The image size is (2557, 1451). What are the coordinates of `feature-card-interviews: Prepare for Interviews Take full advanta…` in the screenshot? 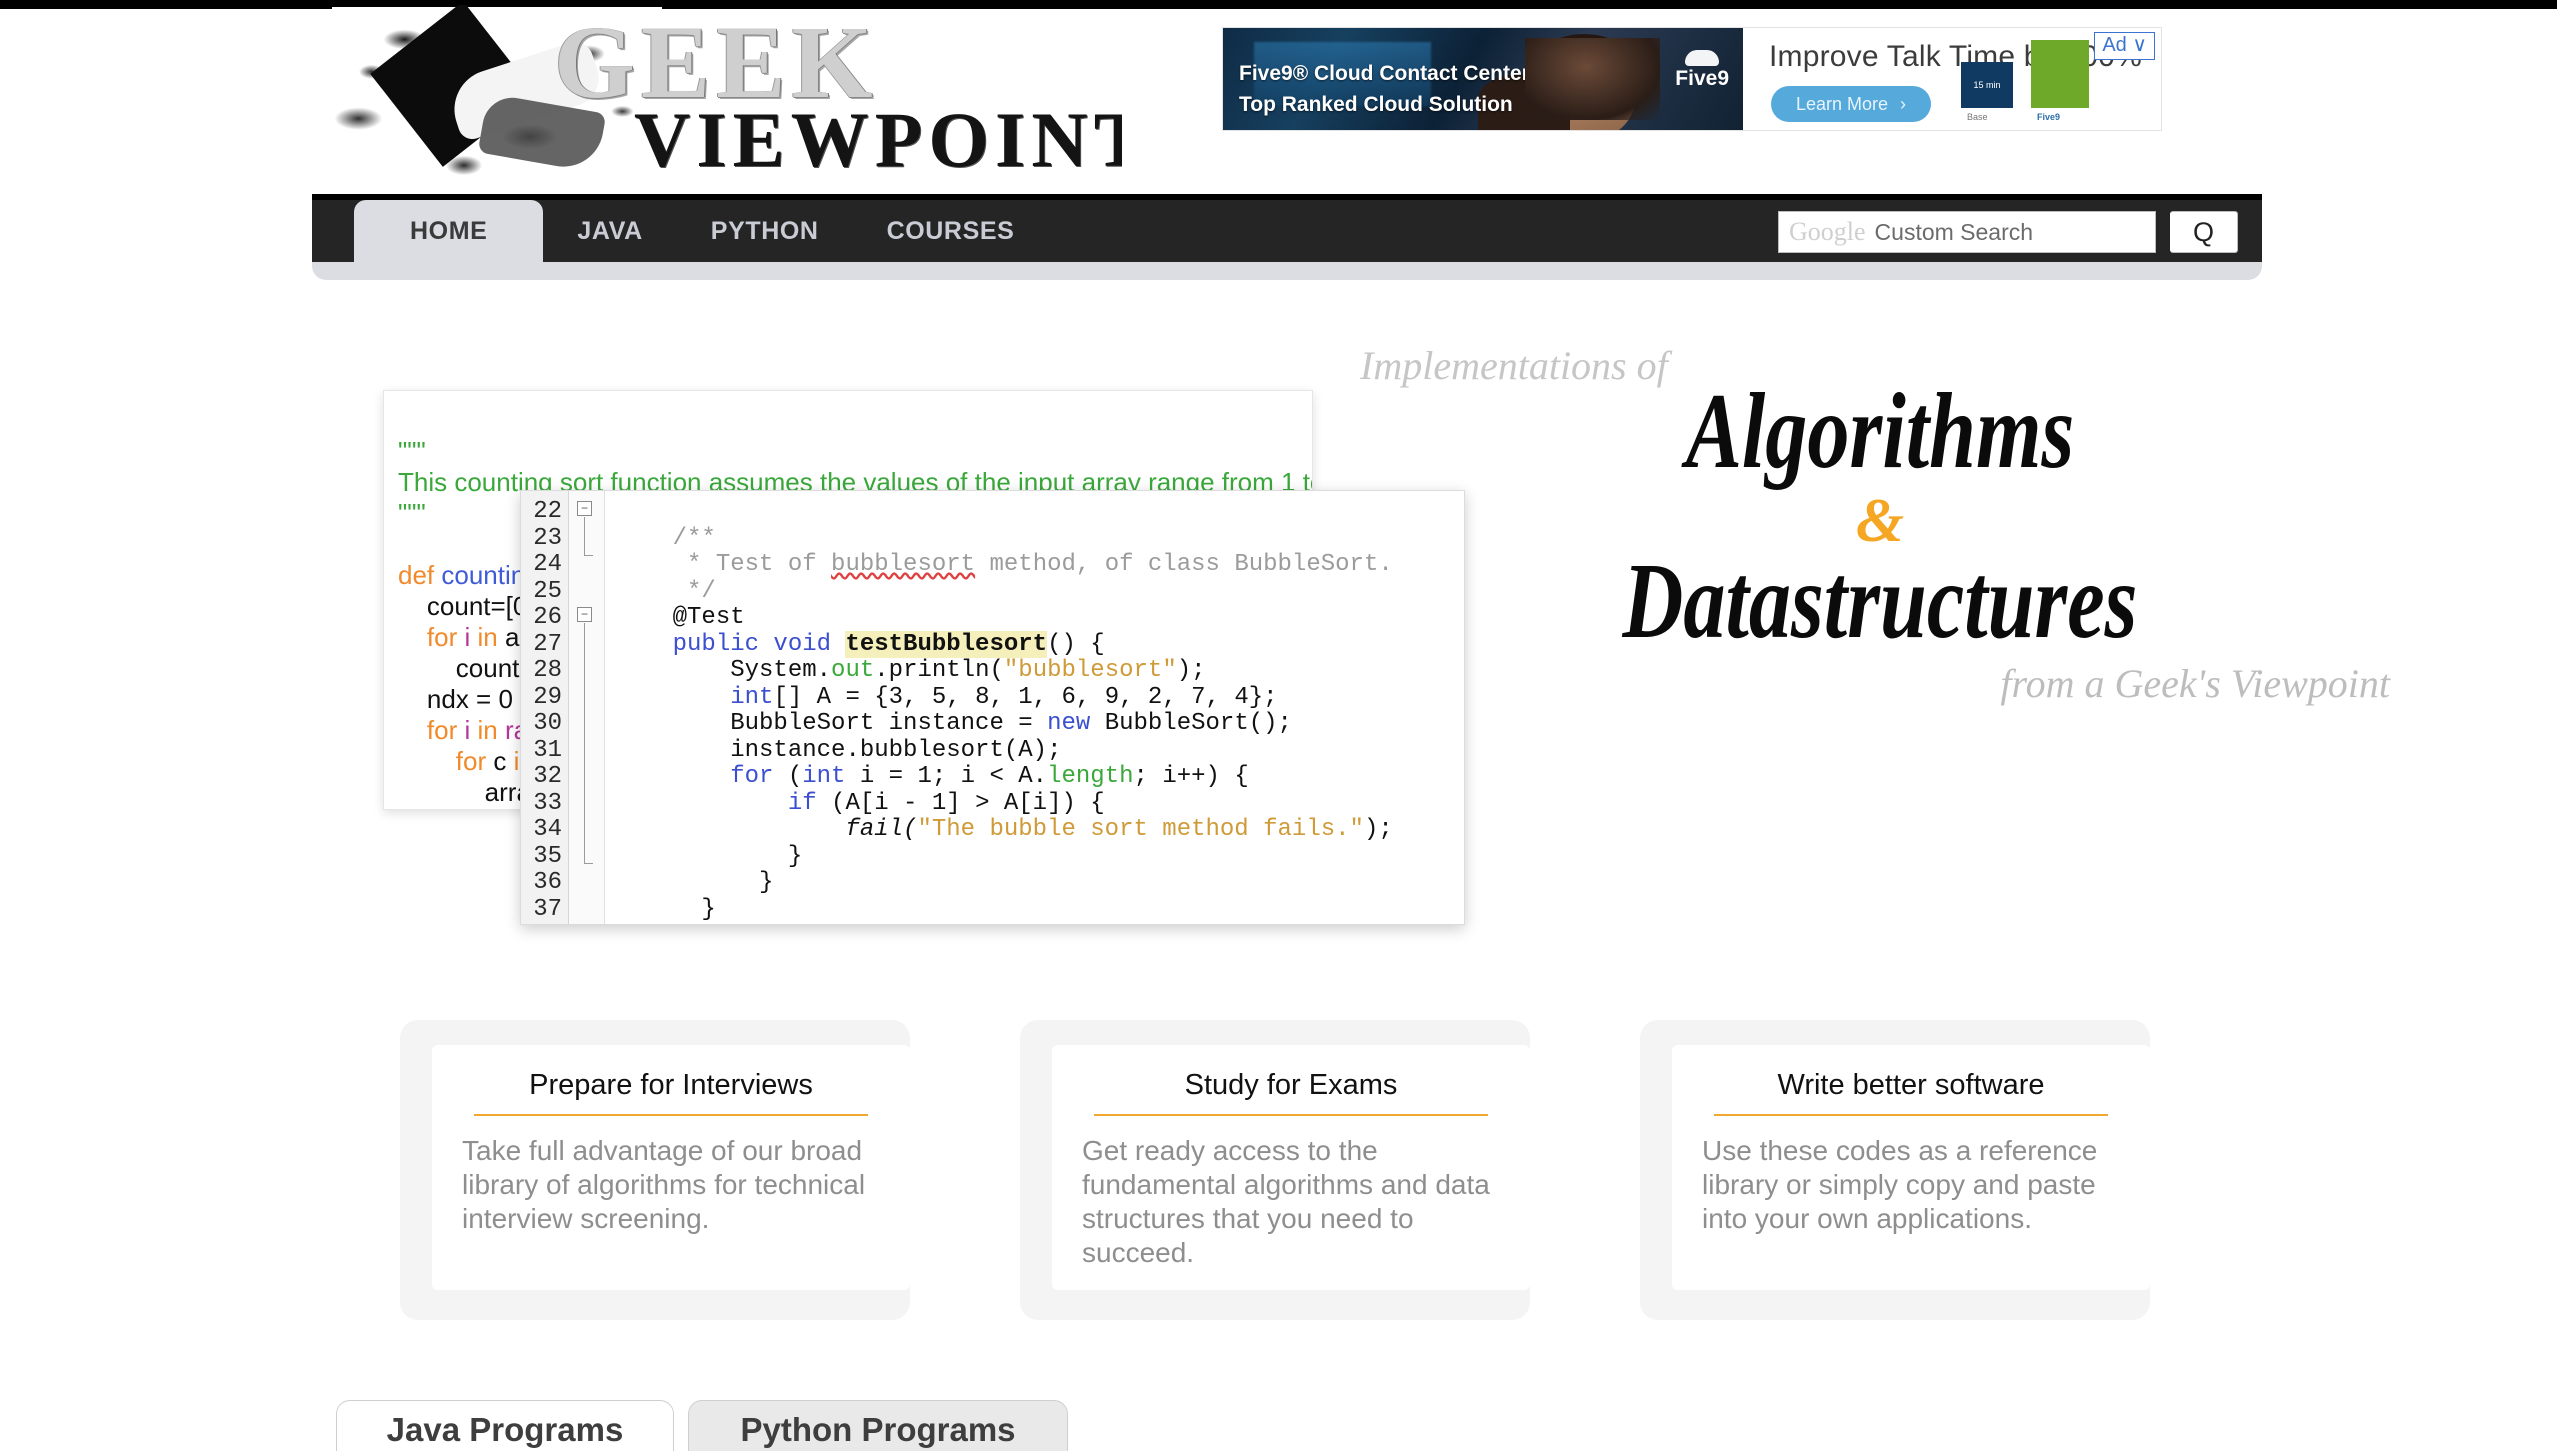 It's located at (671, 1167).